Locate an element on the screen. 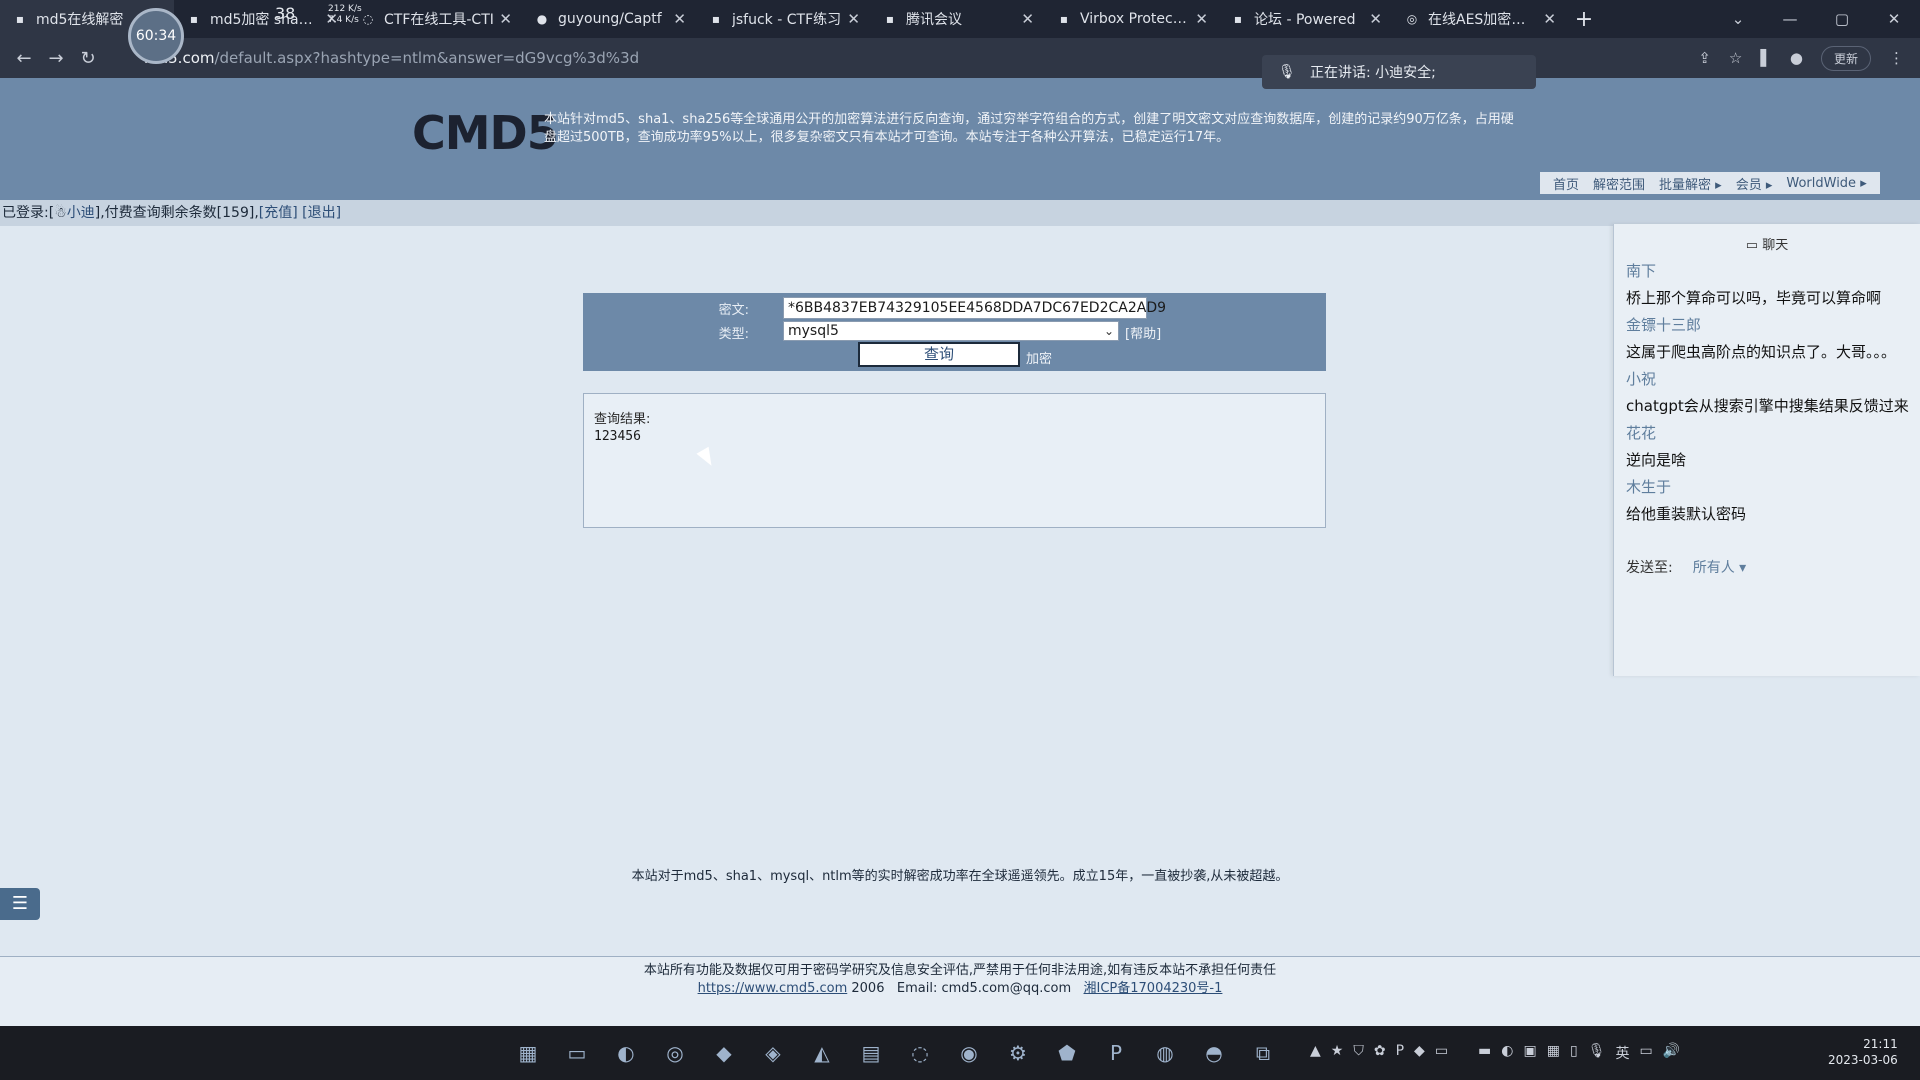  browser-tab: ▪ 论坛 - Powered ✕ is located at coordinates (1305, 19).